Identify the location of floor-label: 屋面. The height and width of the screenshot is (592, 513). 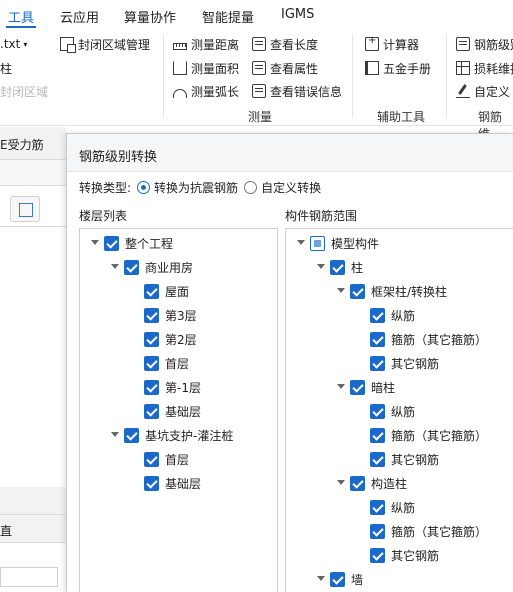
(177, 291).